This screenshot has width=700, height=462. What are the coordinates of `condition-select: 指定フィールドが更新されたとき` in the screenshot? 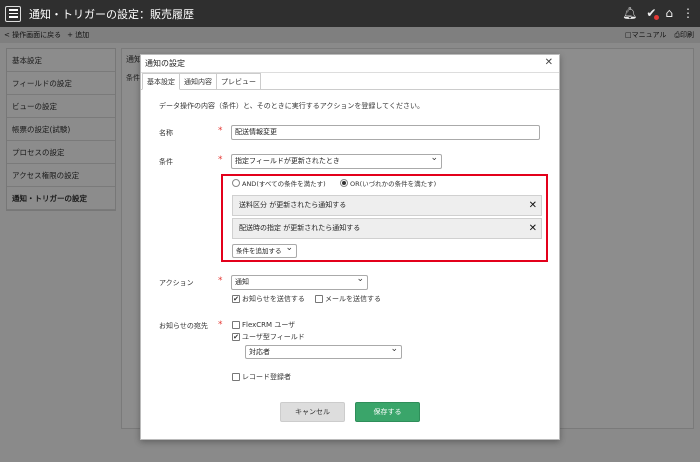 It's located at (336, 160).